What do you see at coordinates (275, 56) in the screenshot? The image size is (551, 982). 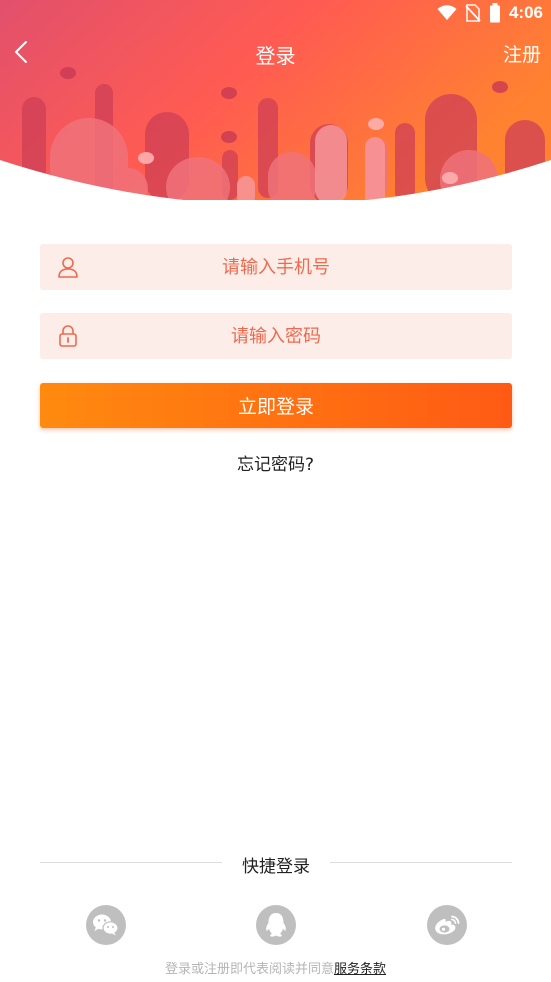 I see `page-title: 登录` at bounding box center [275, 56].